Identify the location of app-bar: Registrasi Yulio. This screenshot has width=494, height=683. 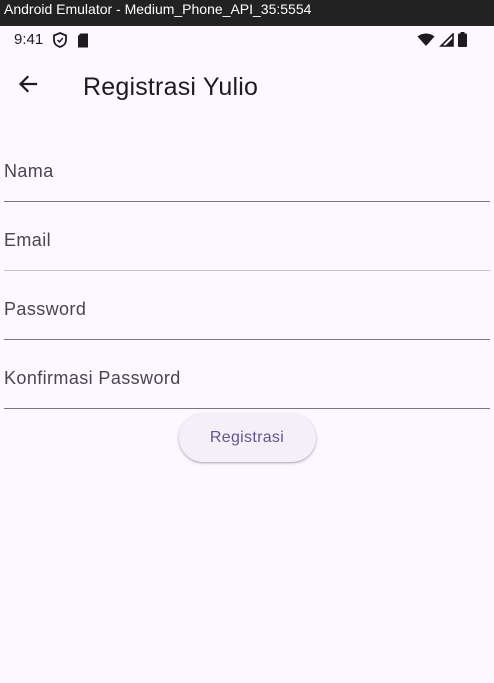
(247, 89).